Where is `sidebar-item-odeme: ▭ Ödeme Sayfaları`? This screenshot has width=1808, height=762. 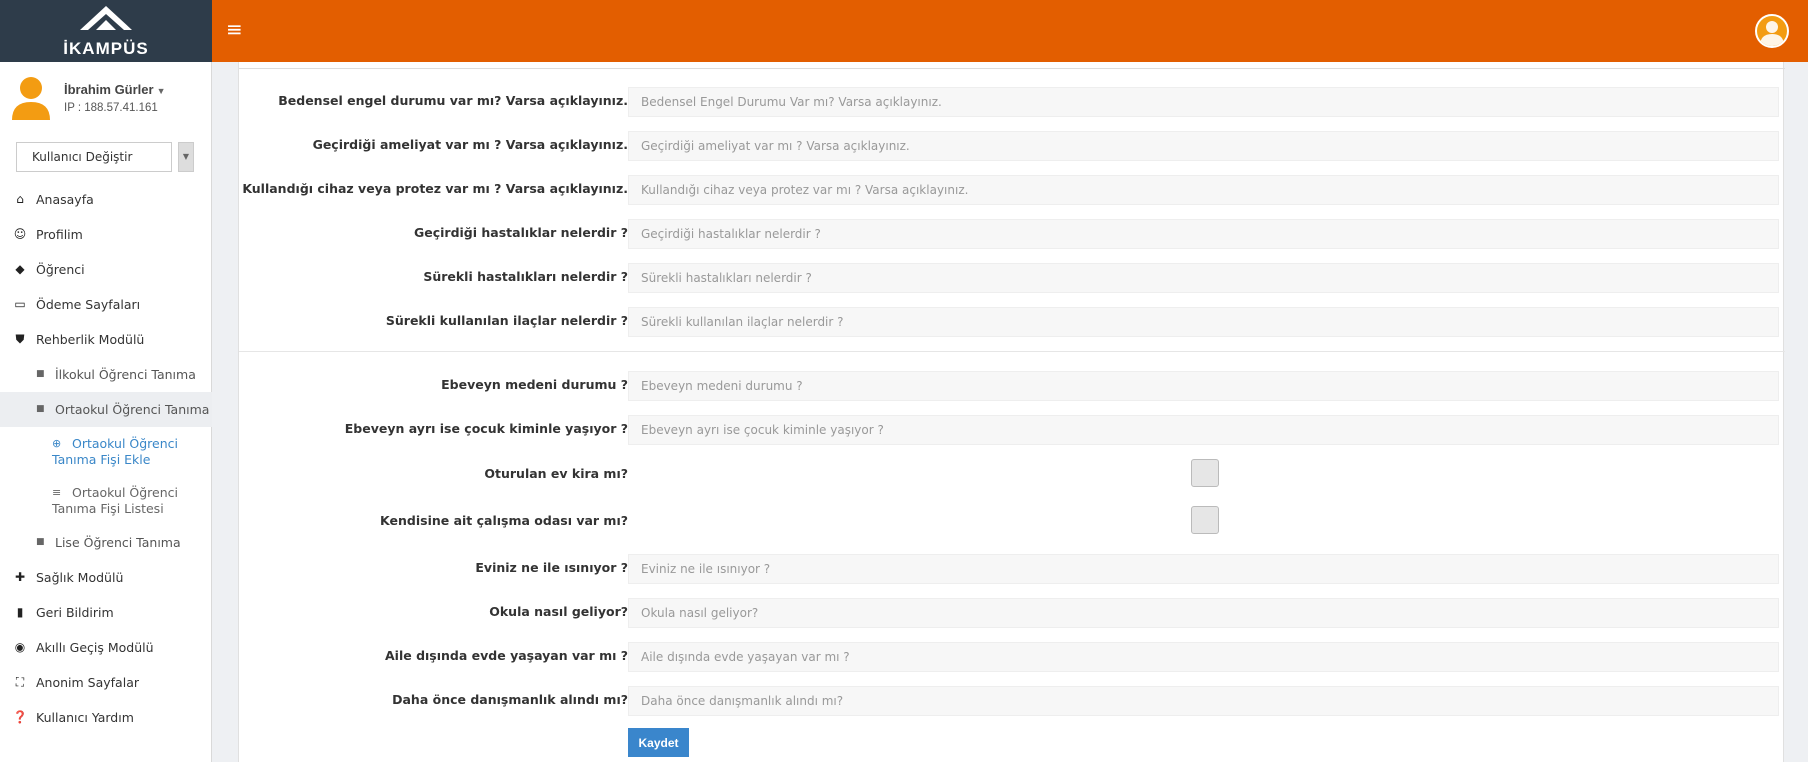
sidebar-item-odeme: ▭ Ödeme Sayfaları is located at coordinates (106, 304).